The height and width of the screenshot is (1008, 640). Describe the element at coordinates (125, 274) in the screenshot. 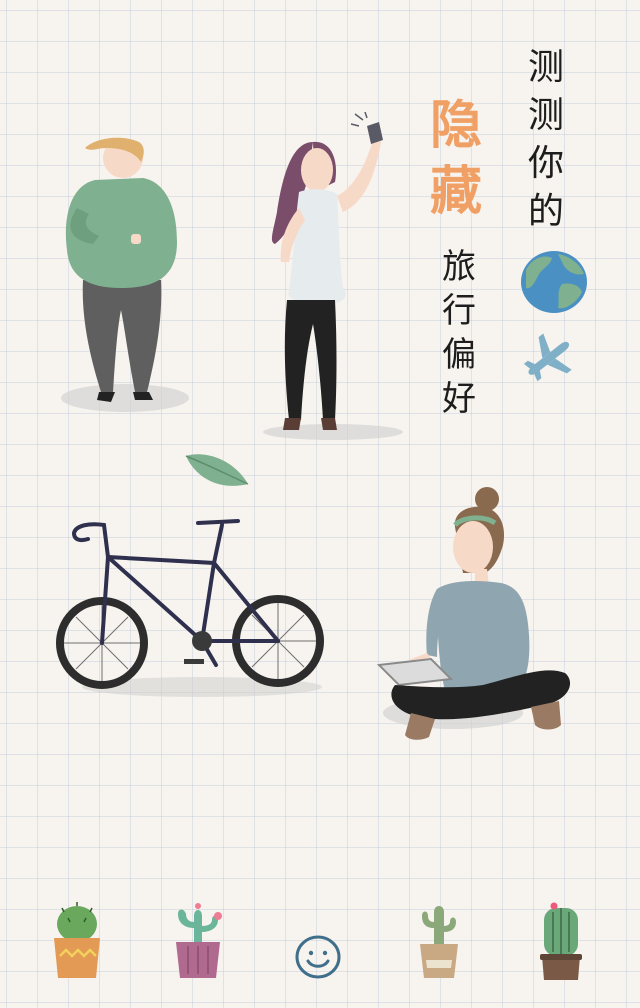

I see `man-illustration` at that location.